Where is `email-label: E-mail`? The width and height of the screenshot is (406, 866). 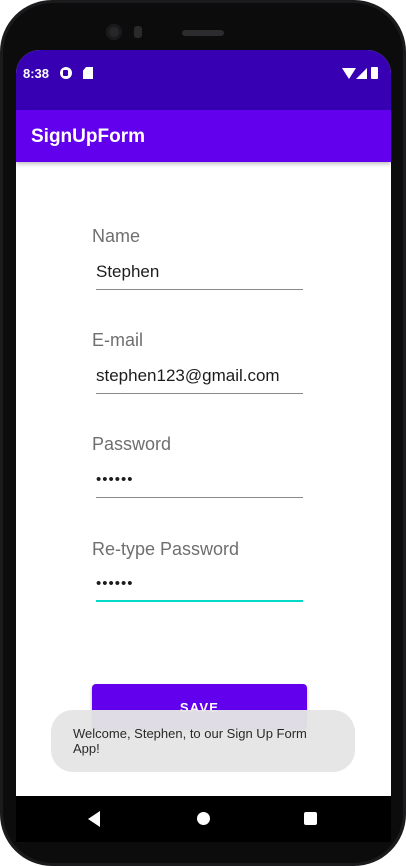 email-label: E-mail is located at coordinates (118, 340).